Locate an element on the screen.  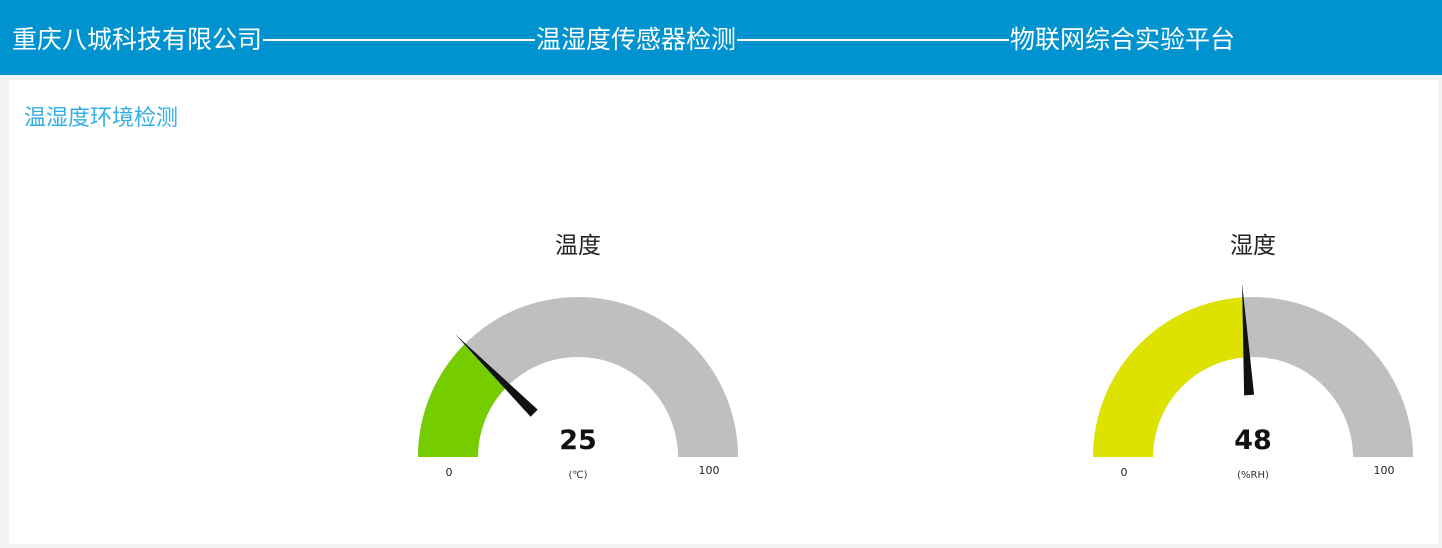
temperature-gauge-title: 温度 is located at coordinates (578, 246).